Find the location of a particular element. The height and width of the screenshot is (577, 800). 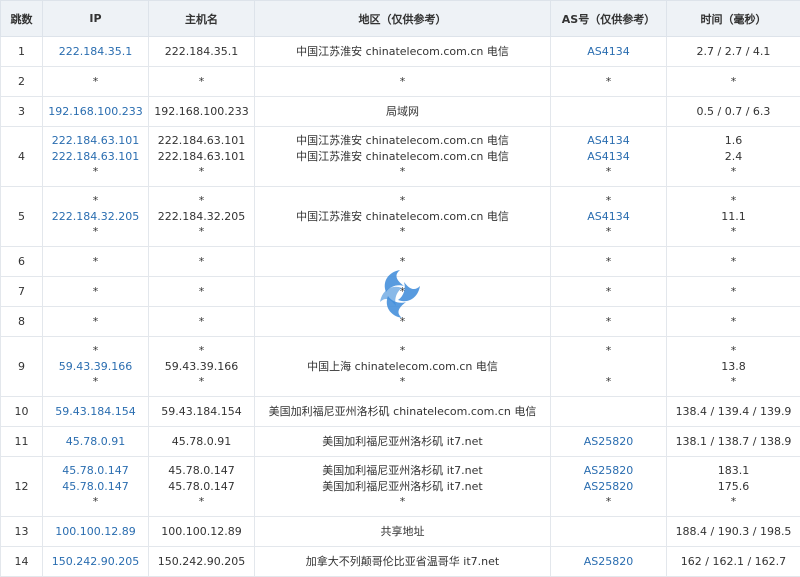

host-cell: *59.43.39.166* is located at coordinates (202, 367).